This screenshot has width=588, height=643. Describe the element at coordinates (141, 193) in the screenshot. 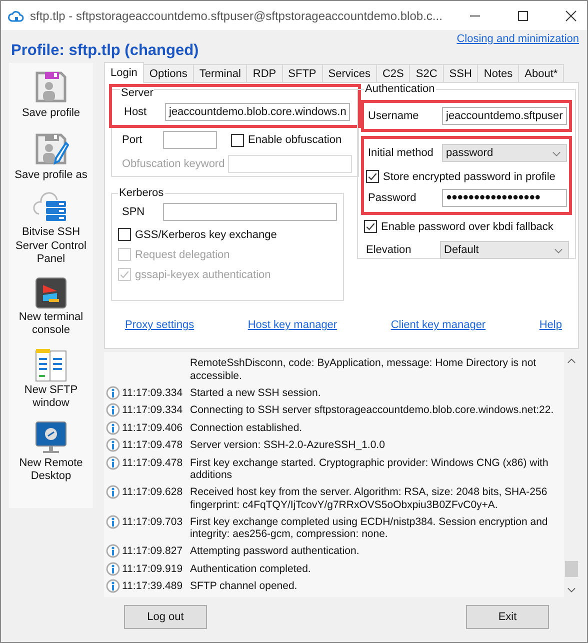

I see `group-title: Kerberos` at that location.